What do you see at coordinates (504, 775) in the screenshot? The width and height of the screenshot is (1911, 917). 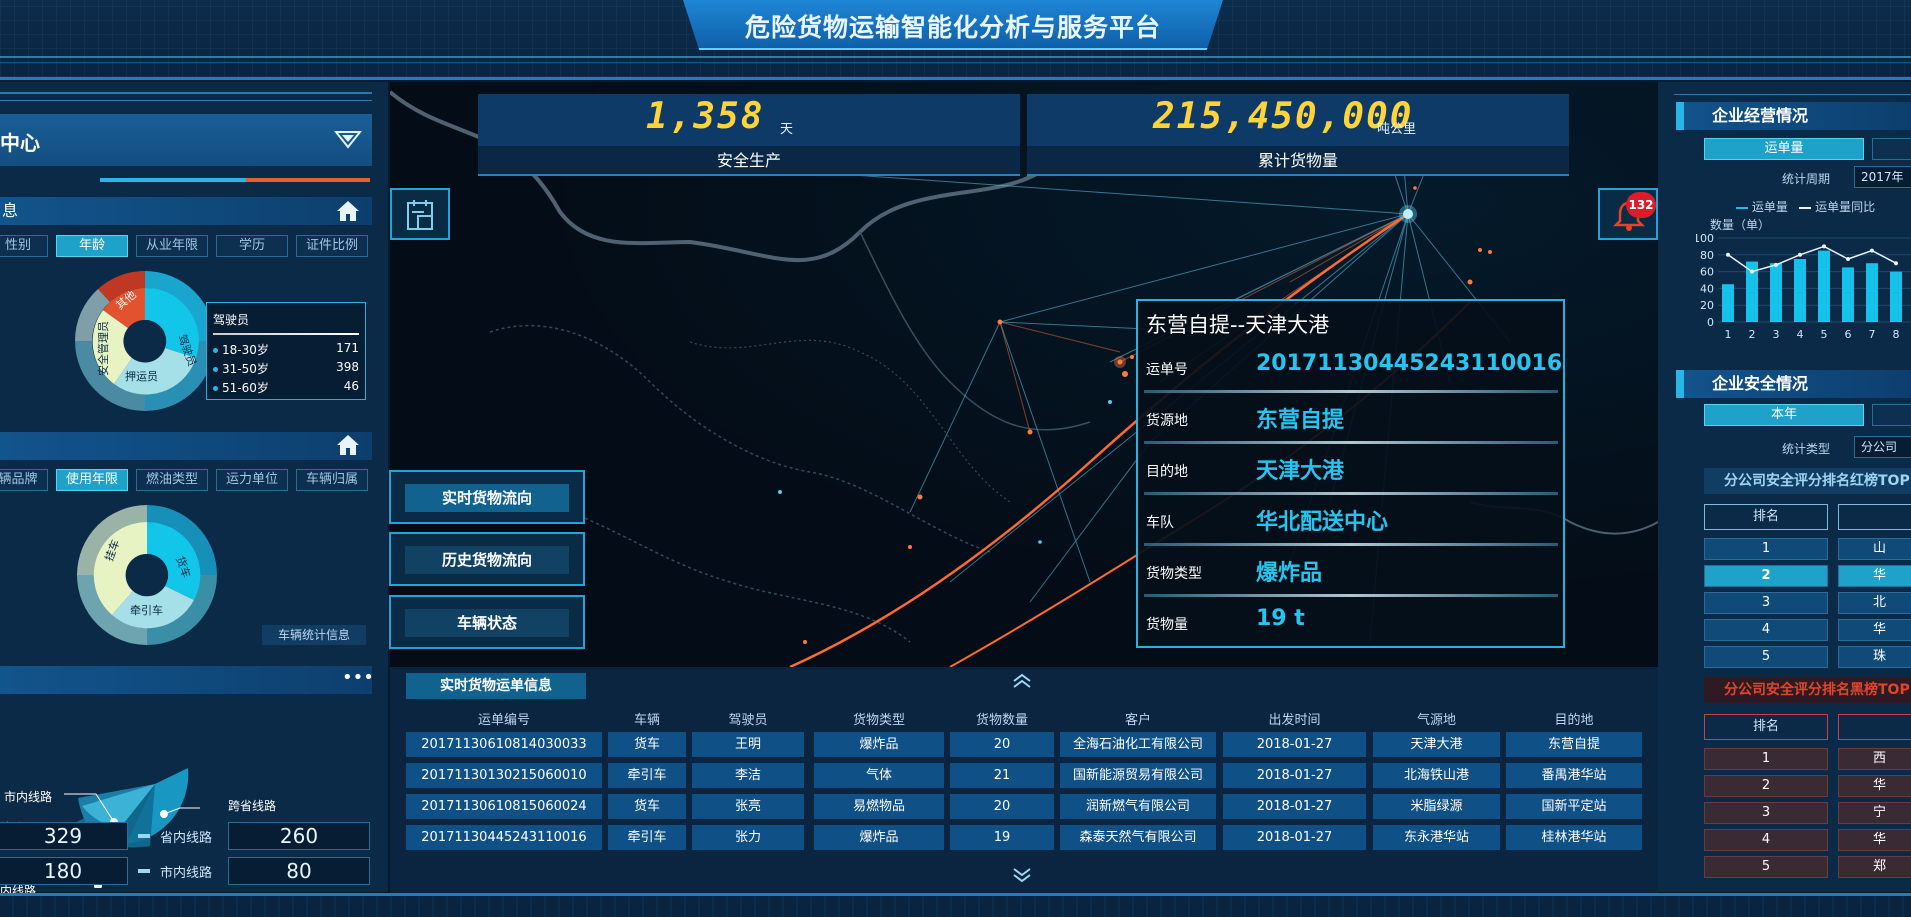 I see `table-cell: 20171130130215060010` at bounding box center [504, 775].